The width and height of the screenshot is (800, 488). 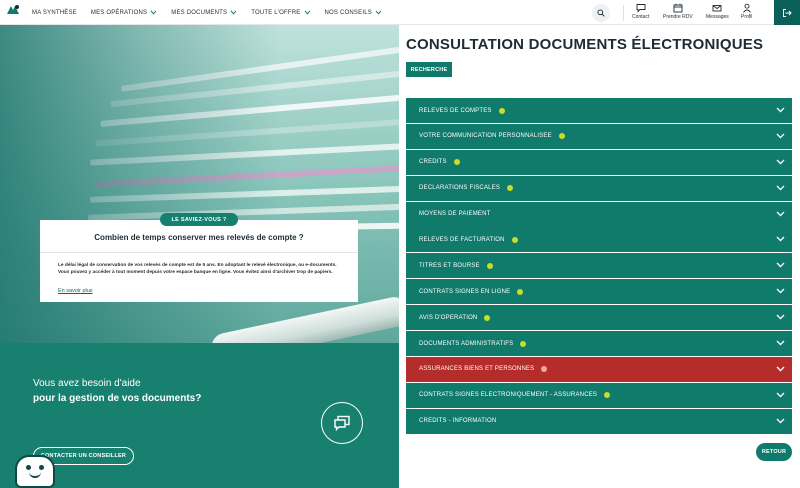 I want to click on help-heading-line2: pour la gestion de vos documents?, so click(x=117, y=398).